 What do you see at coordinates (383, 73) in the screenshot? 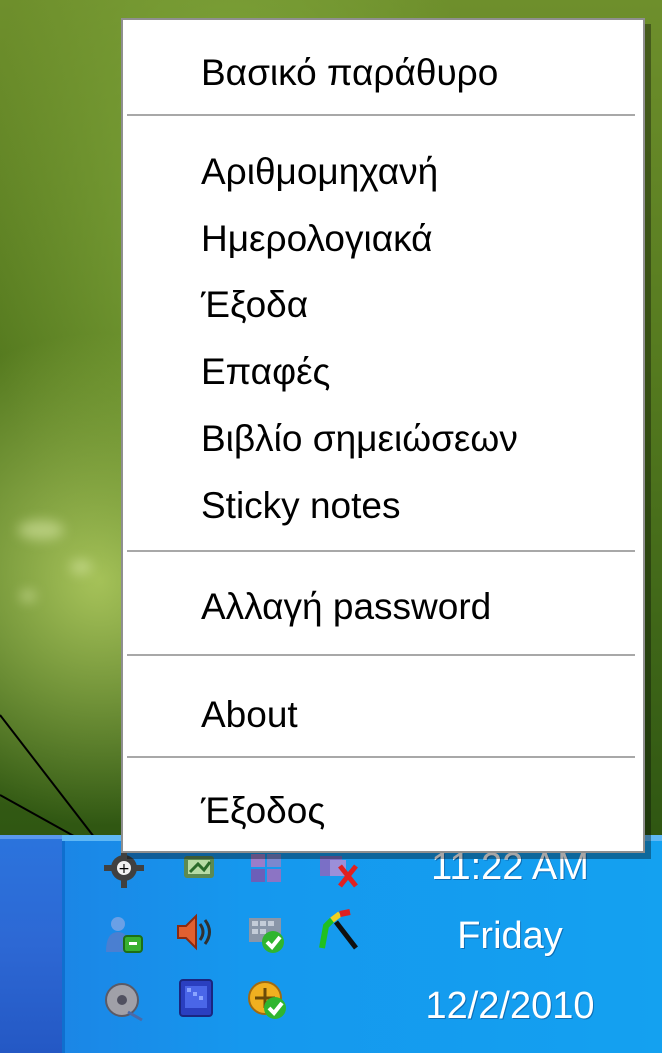
I see `menu-item-main-window: Βασικό παράθυρο` at bounding box center [383, 73].